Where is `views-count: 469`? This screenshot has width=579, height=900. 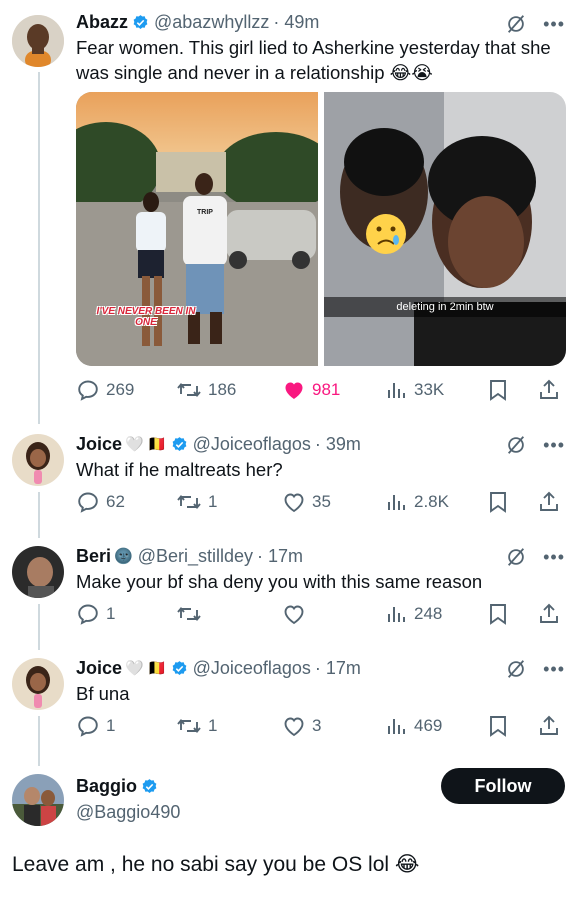
views-count: 469 is located at coordinates (428, 725).